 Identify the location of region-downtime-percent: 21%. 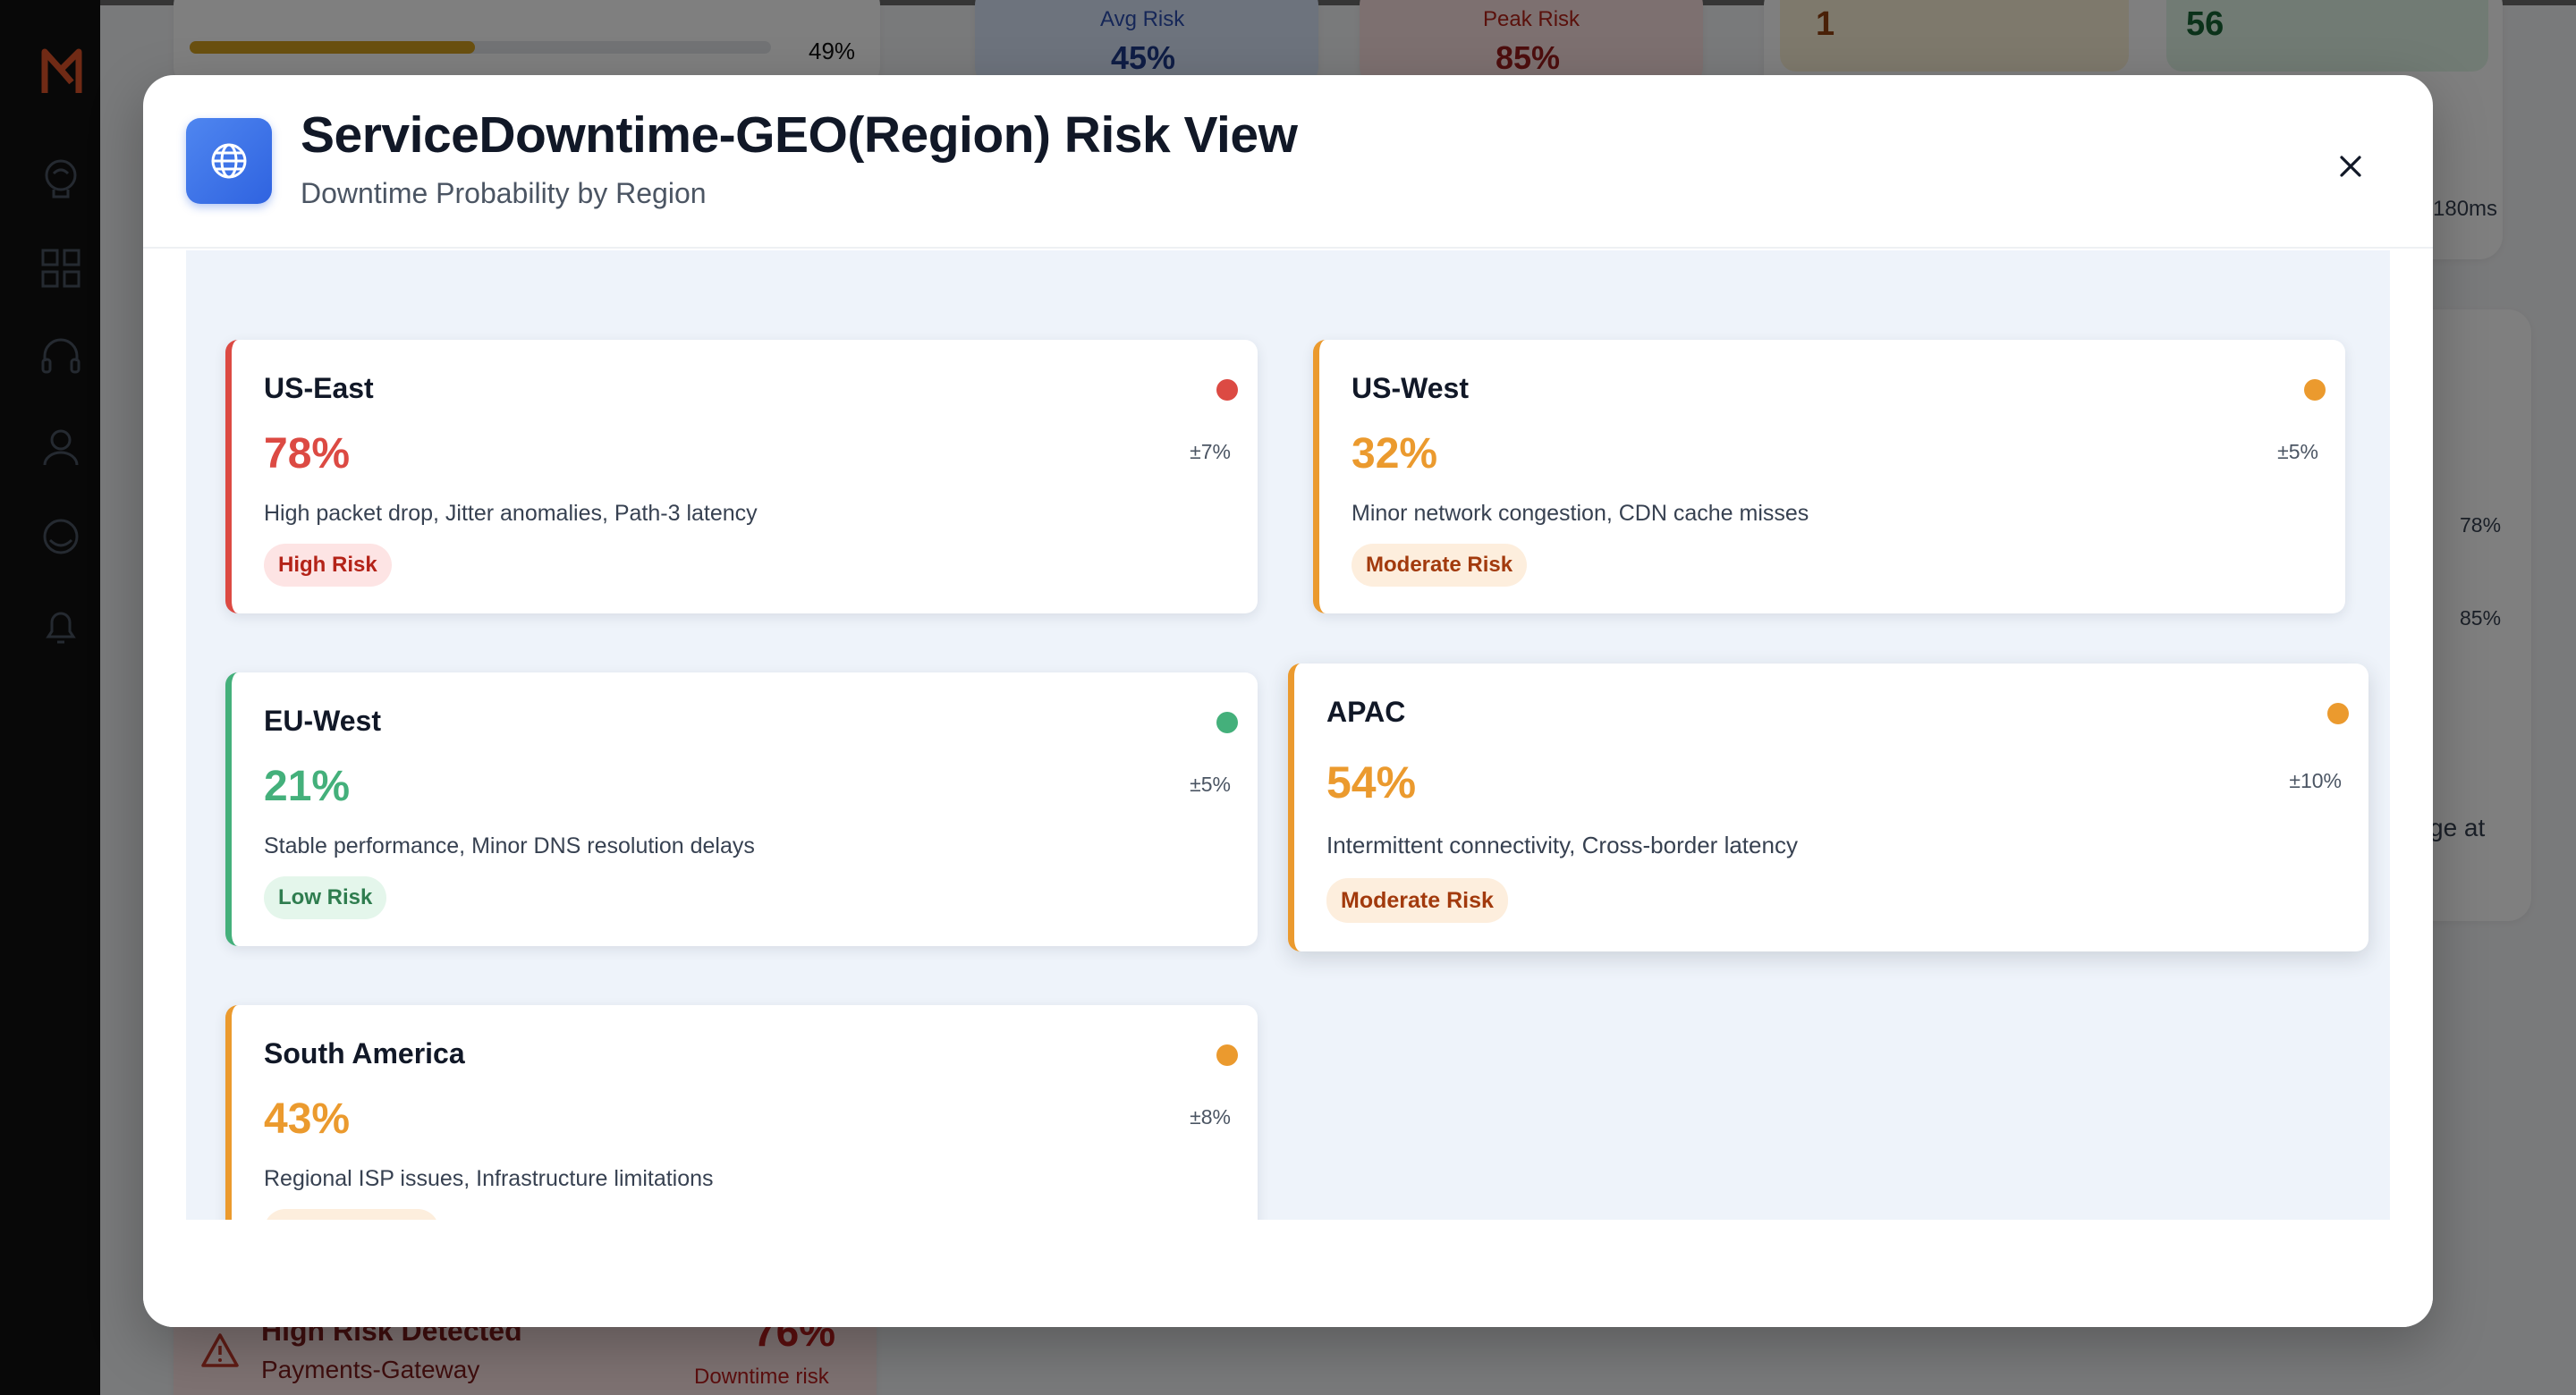
(307, 786).